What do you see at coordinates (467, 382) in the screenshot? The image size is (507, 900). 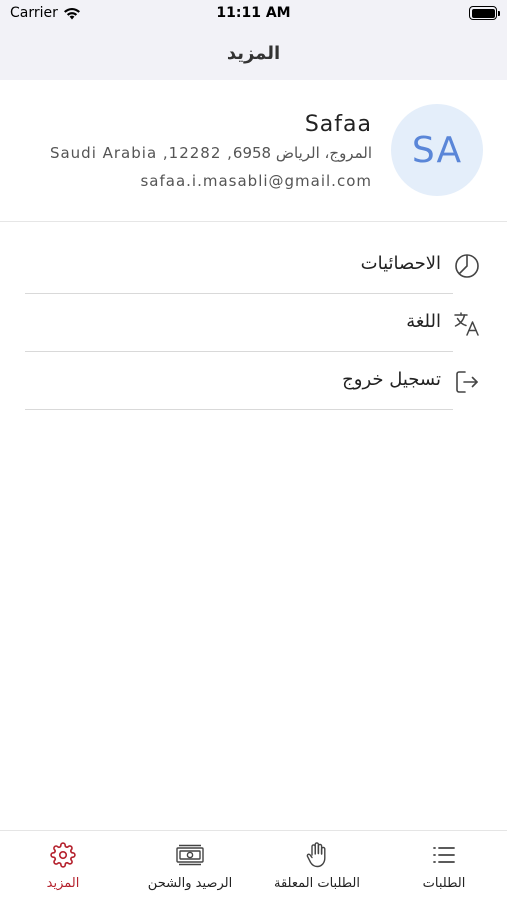 I see `logout-icon` at bounding box center [467, 382].